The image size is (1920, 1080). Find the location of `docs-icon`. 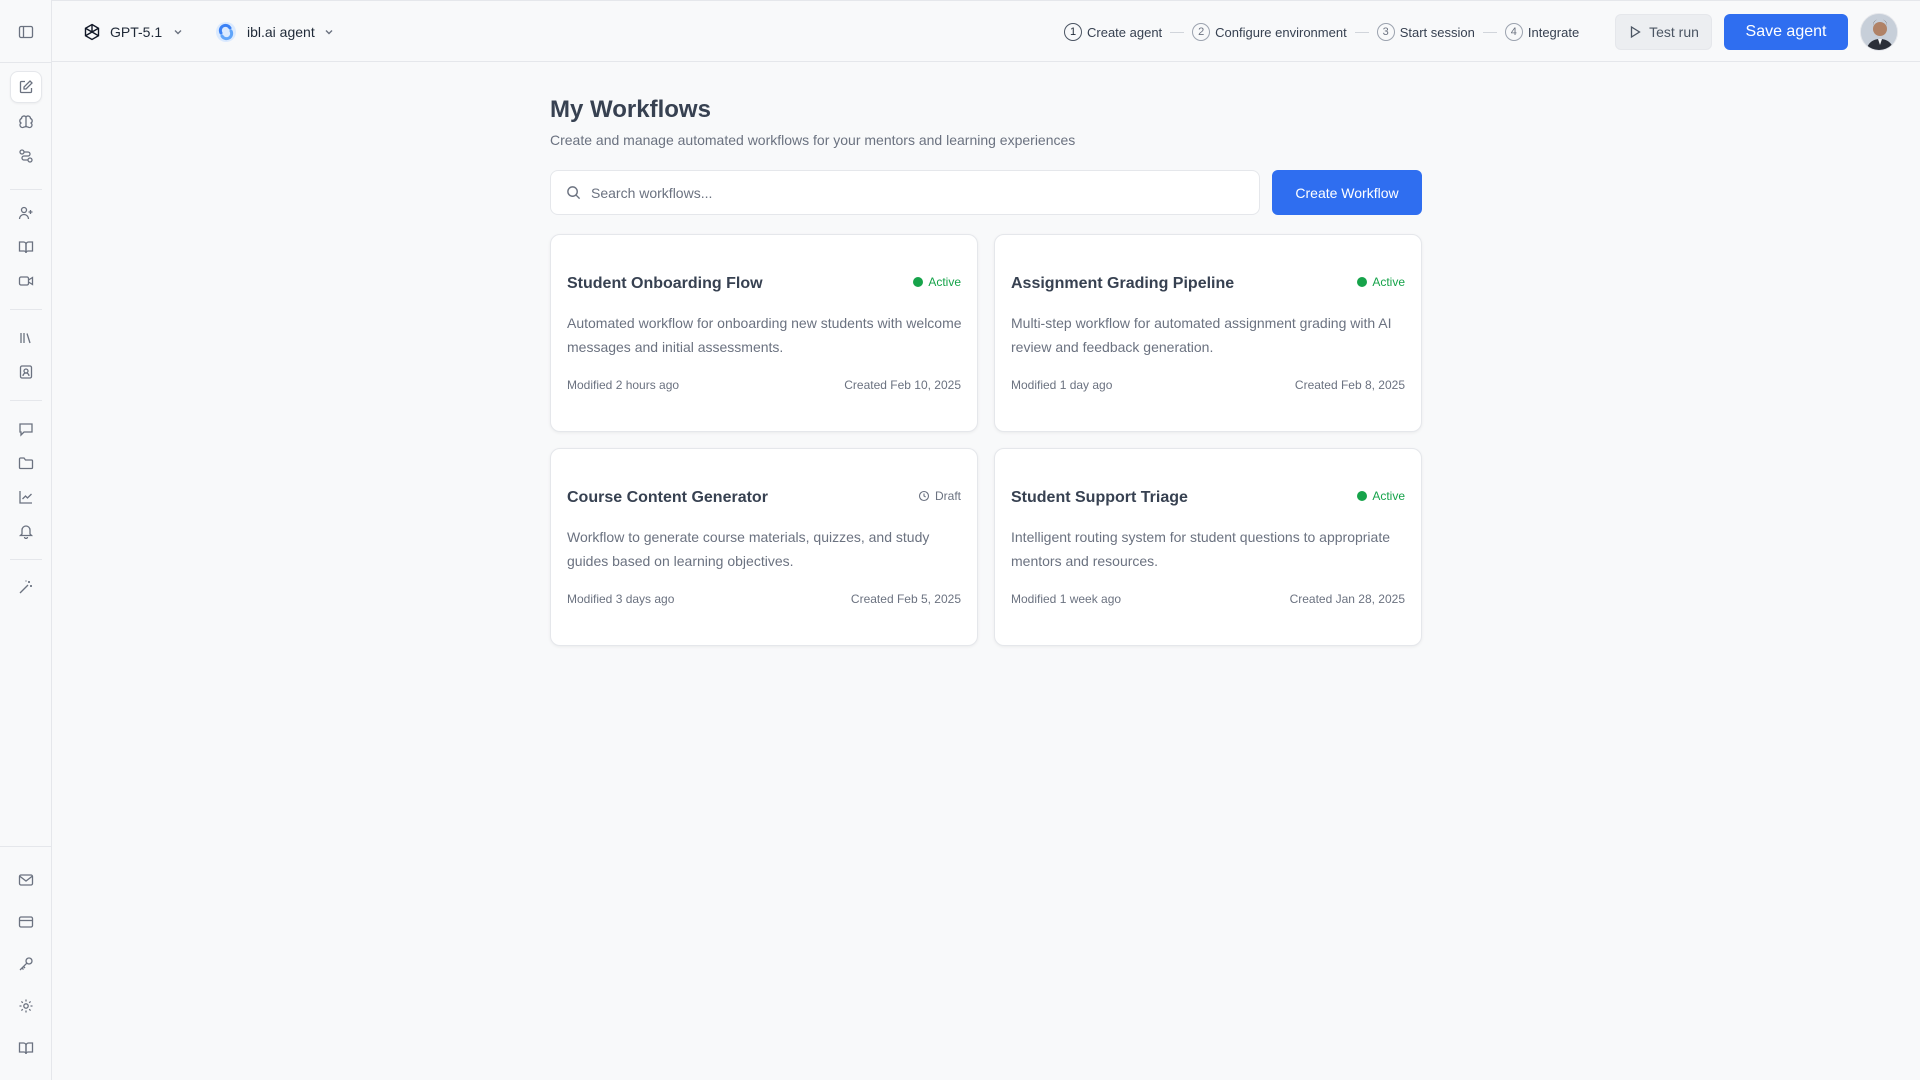

docs-icon is located at coordinates (26, 1048).